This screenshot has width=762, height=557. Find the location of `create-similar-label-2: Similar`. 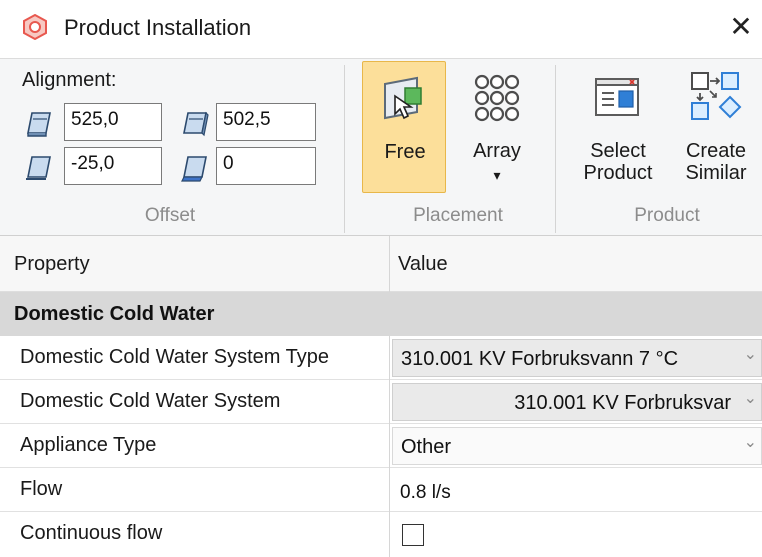

create-similar-label-2: Similar is located at coordinates (716, 173).